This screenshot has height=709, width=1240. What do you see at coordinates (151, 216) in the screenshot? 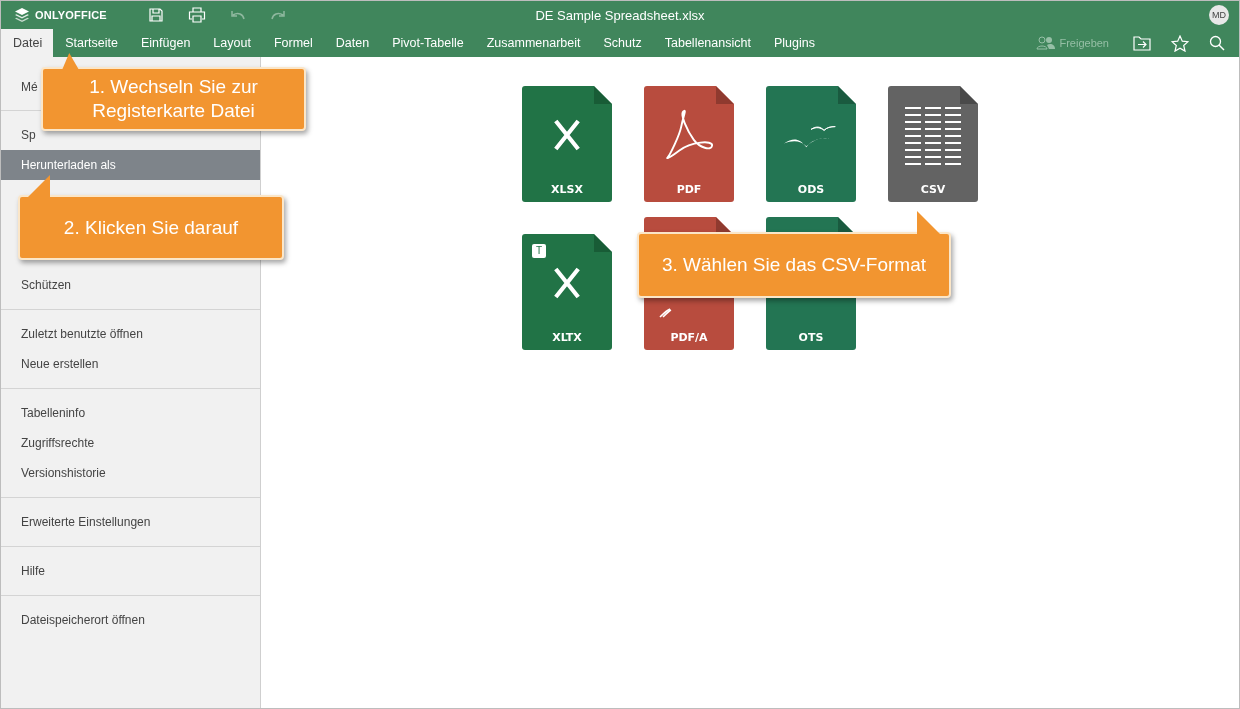
I see `hint-tooltip: 2. Klicken Sie darauf` at bounding box center [151, 216].